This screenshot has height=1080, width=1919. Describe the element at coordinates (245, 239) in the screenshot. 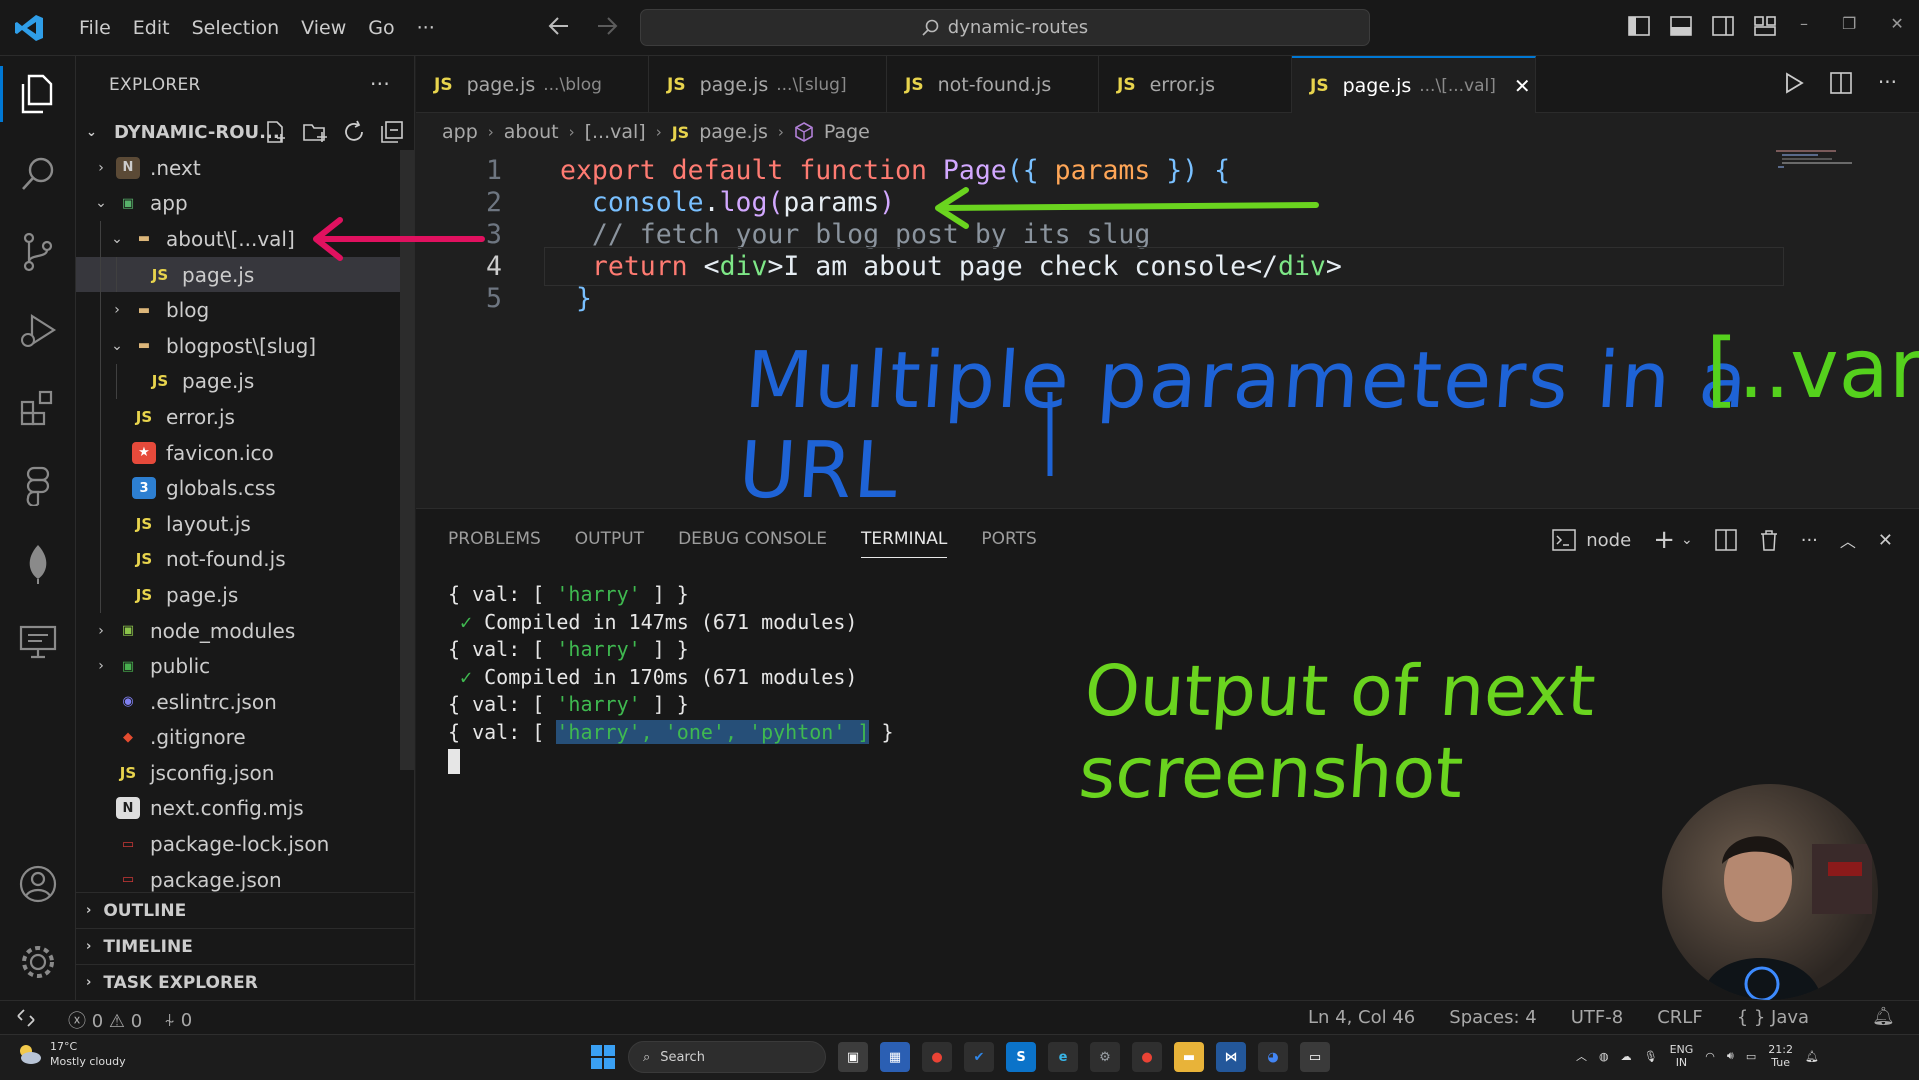

I see `tree-item: ⌄ ▬ about\[...val]` at that location.